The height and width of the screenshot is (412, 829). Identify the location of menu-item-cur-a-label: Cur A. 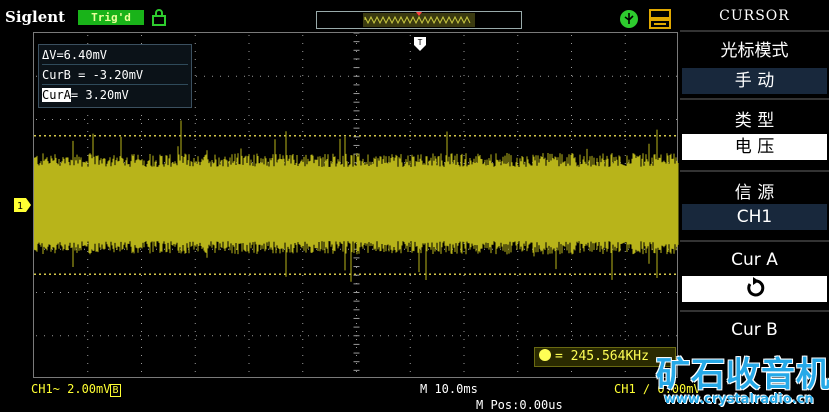
(754, 260).